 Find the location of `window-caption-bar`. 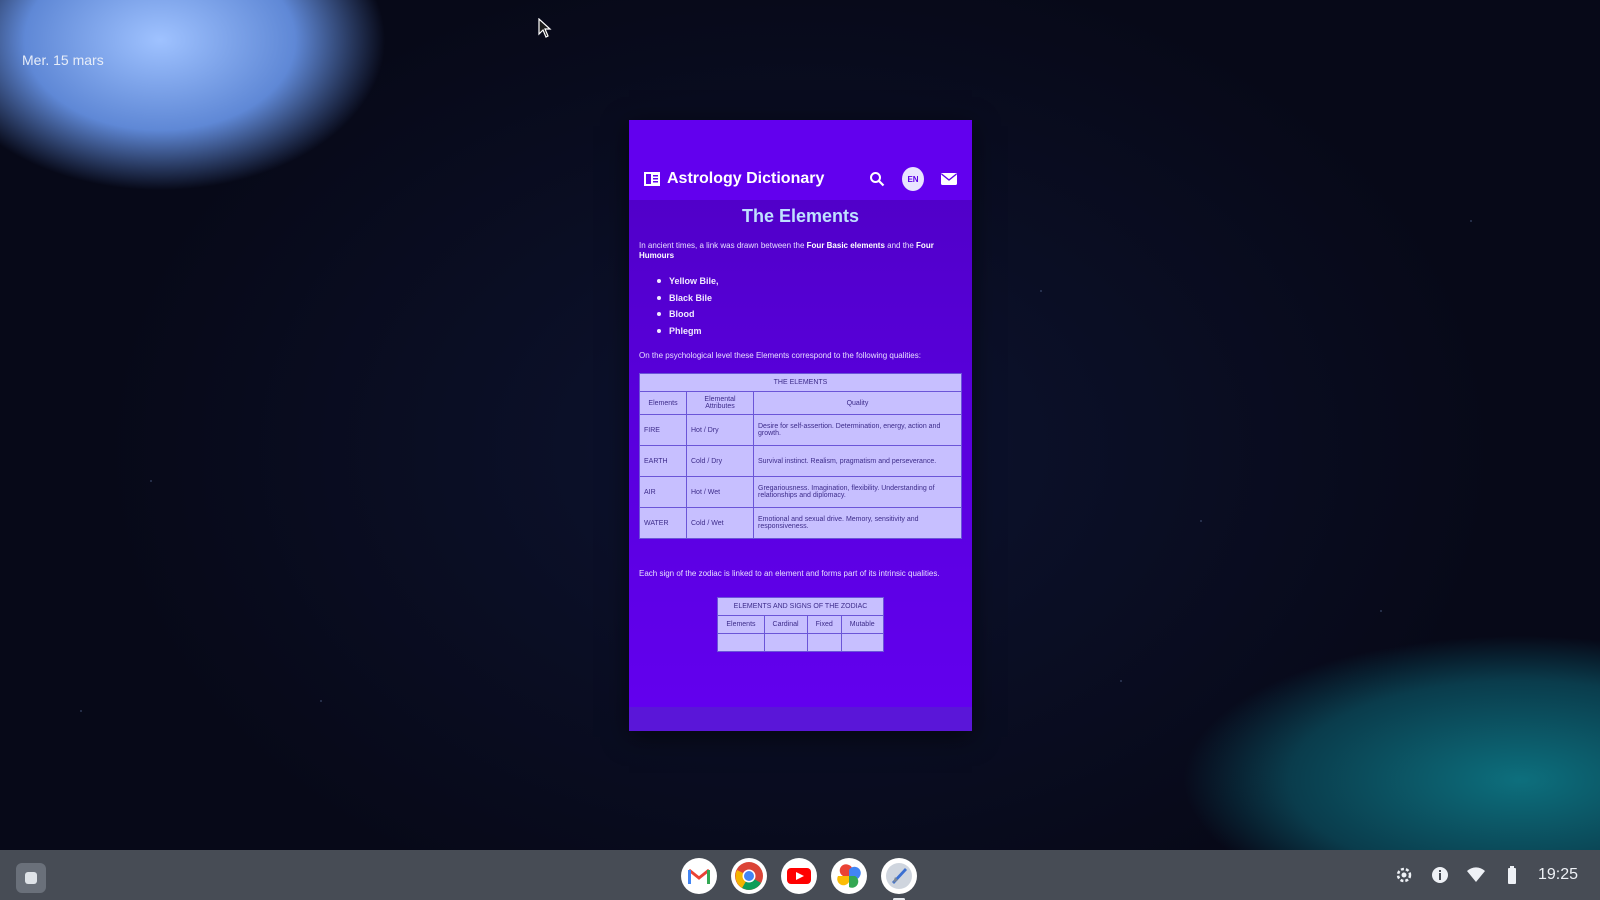

window-caption-bar is located at coordinates (800, 139).